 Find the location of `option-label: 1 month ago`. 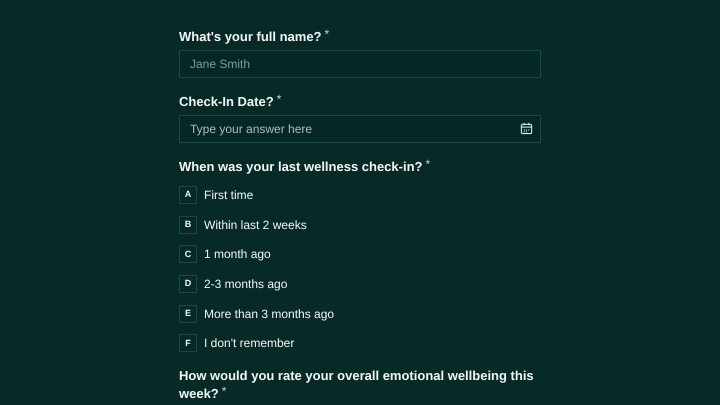

option-label: 1 month ago is located at coordinates (237, 255).